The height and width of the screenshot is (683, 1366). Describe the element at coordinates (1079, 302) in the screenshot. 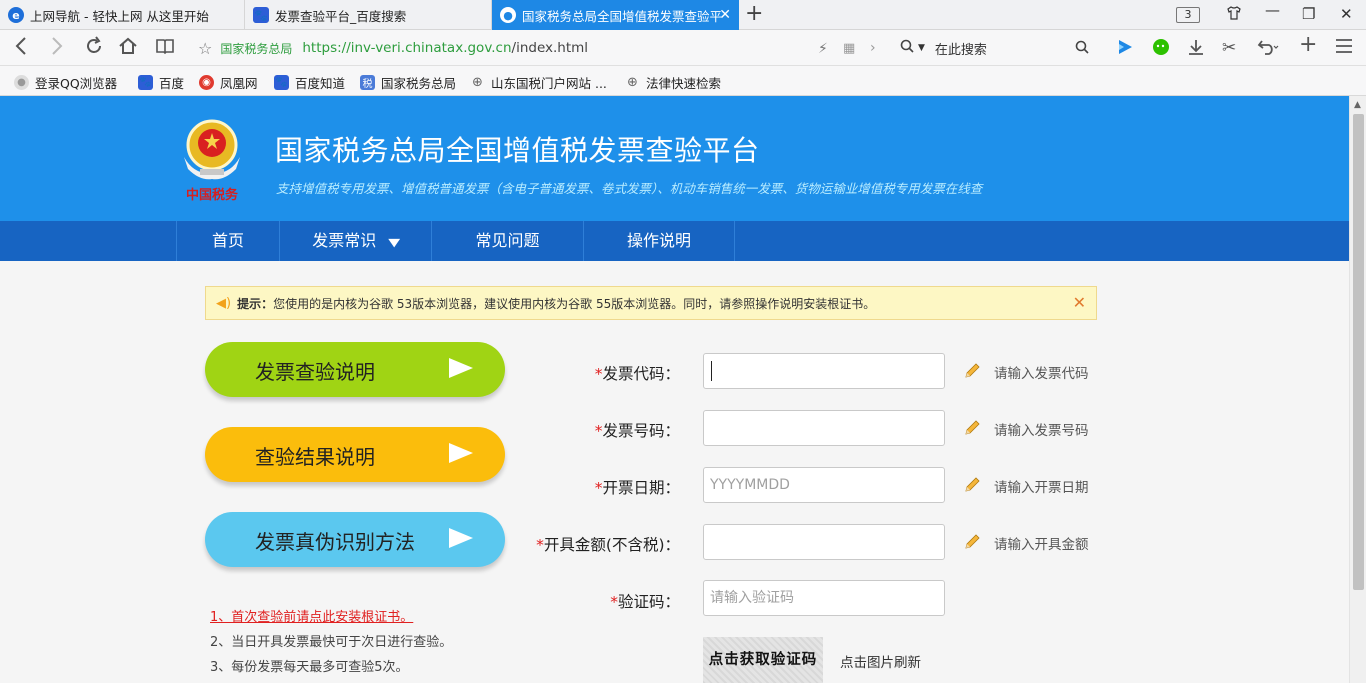

I see `close-notice-icon: ✕` at that location.